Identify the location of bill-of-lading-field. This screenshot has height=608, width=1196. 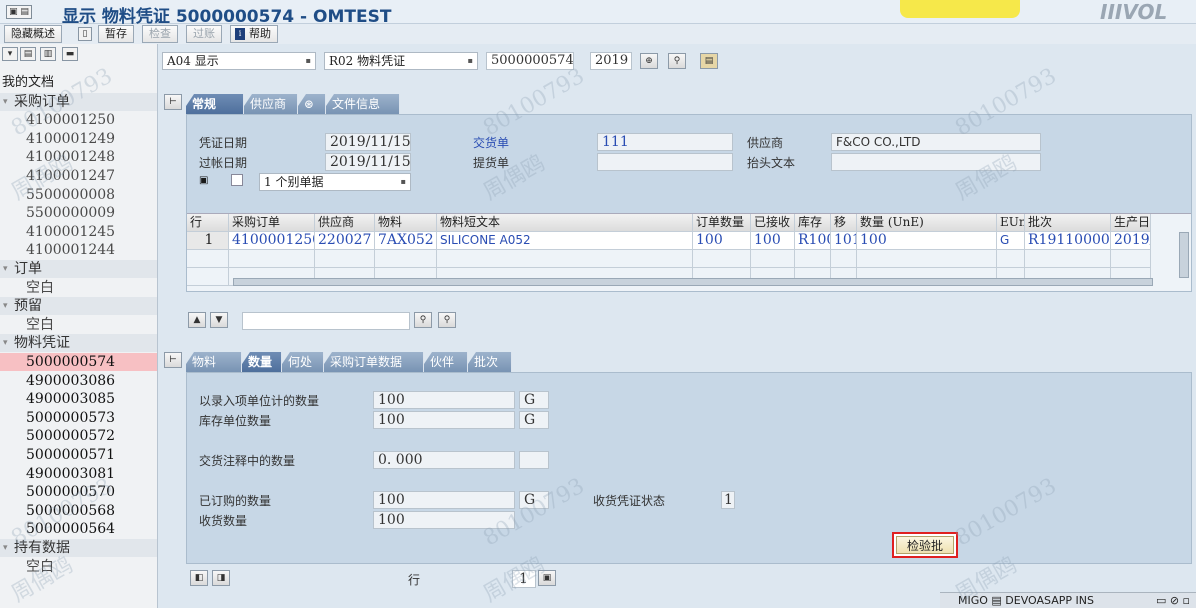
(665, 162).